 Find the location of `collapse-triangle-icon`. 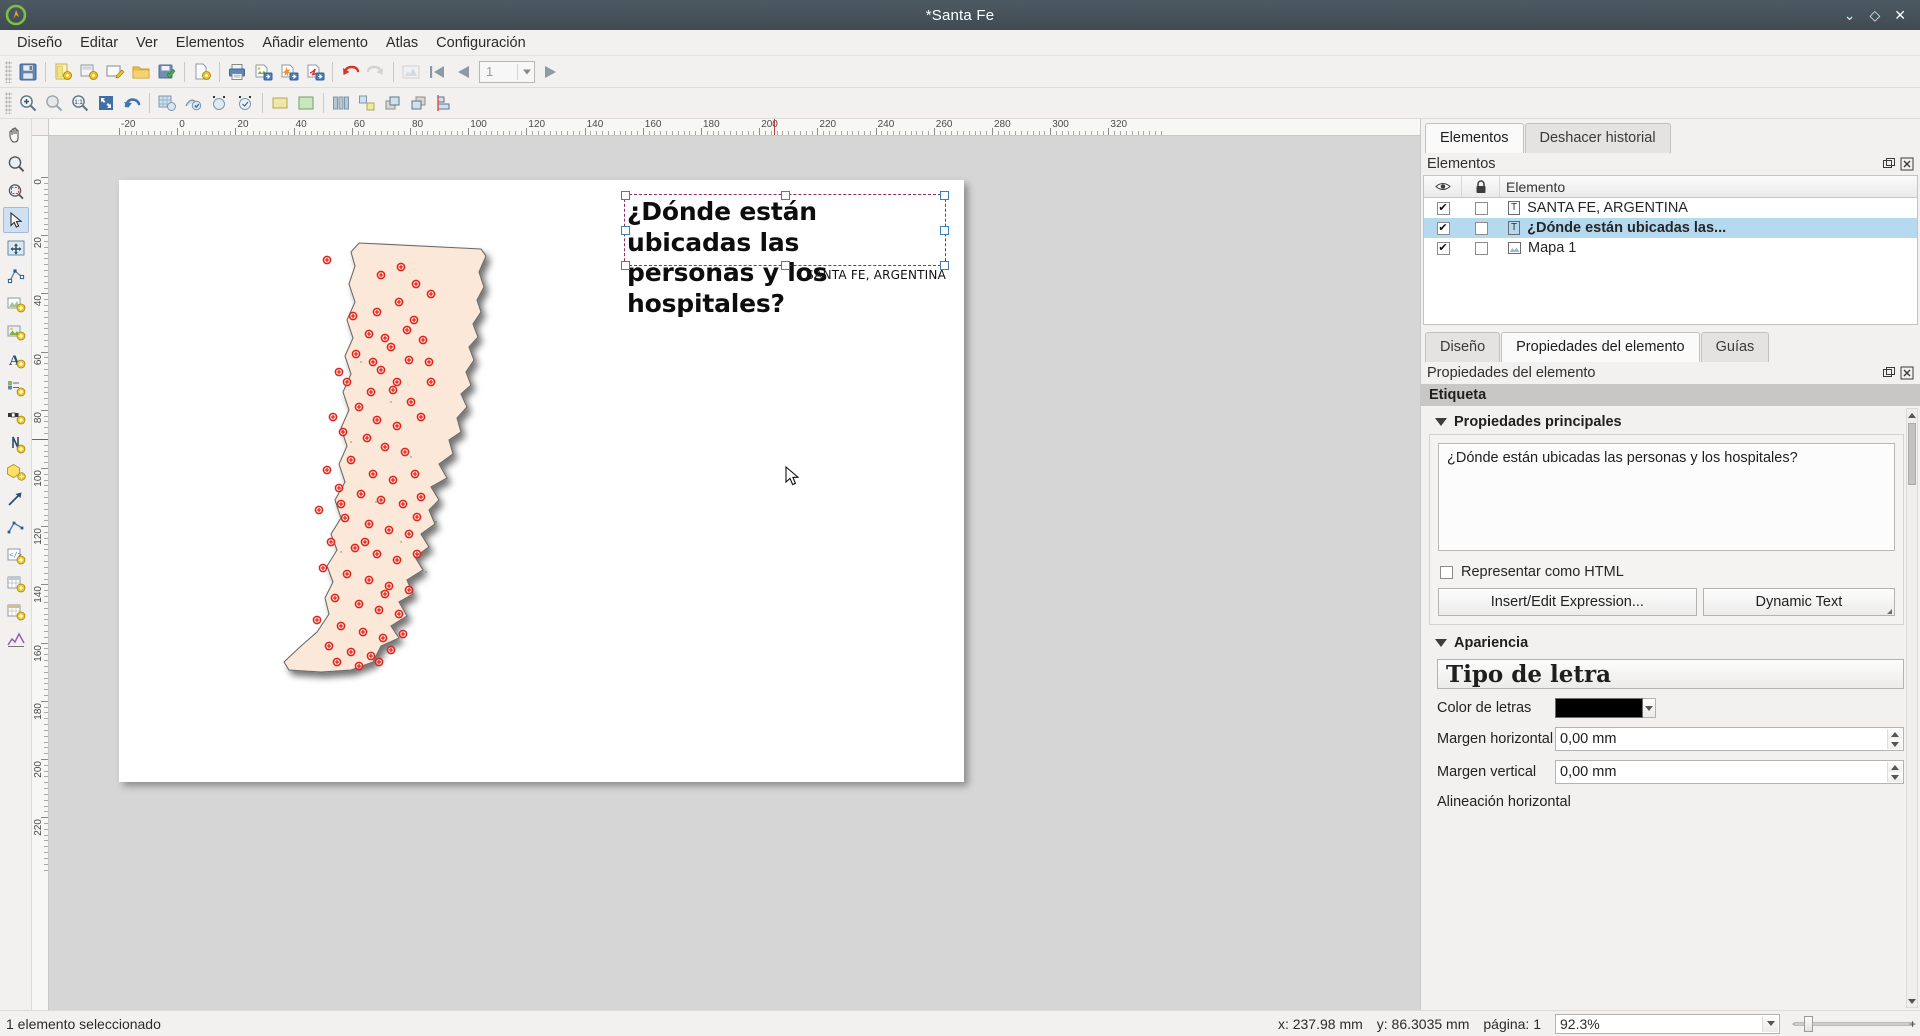

collapse-triangle-icon is located at coordinates (1441, 422).